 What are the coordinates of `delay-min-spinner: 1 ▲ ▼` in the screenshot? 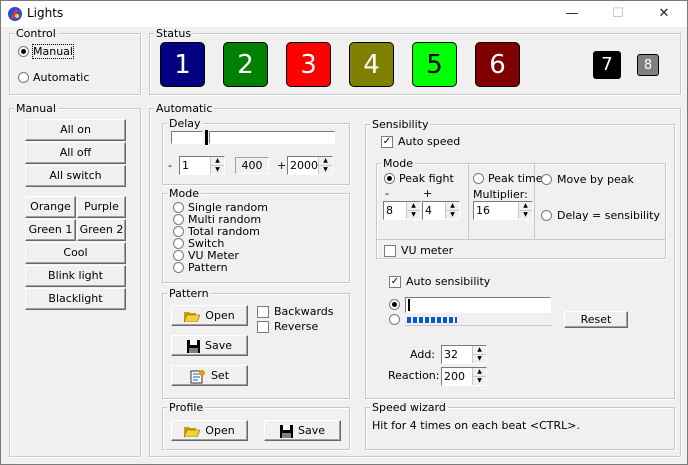 It's located at (202, 165).